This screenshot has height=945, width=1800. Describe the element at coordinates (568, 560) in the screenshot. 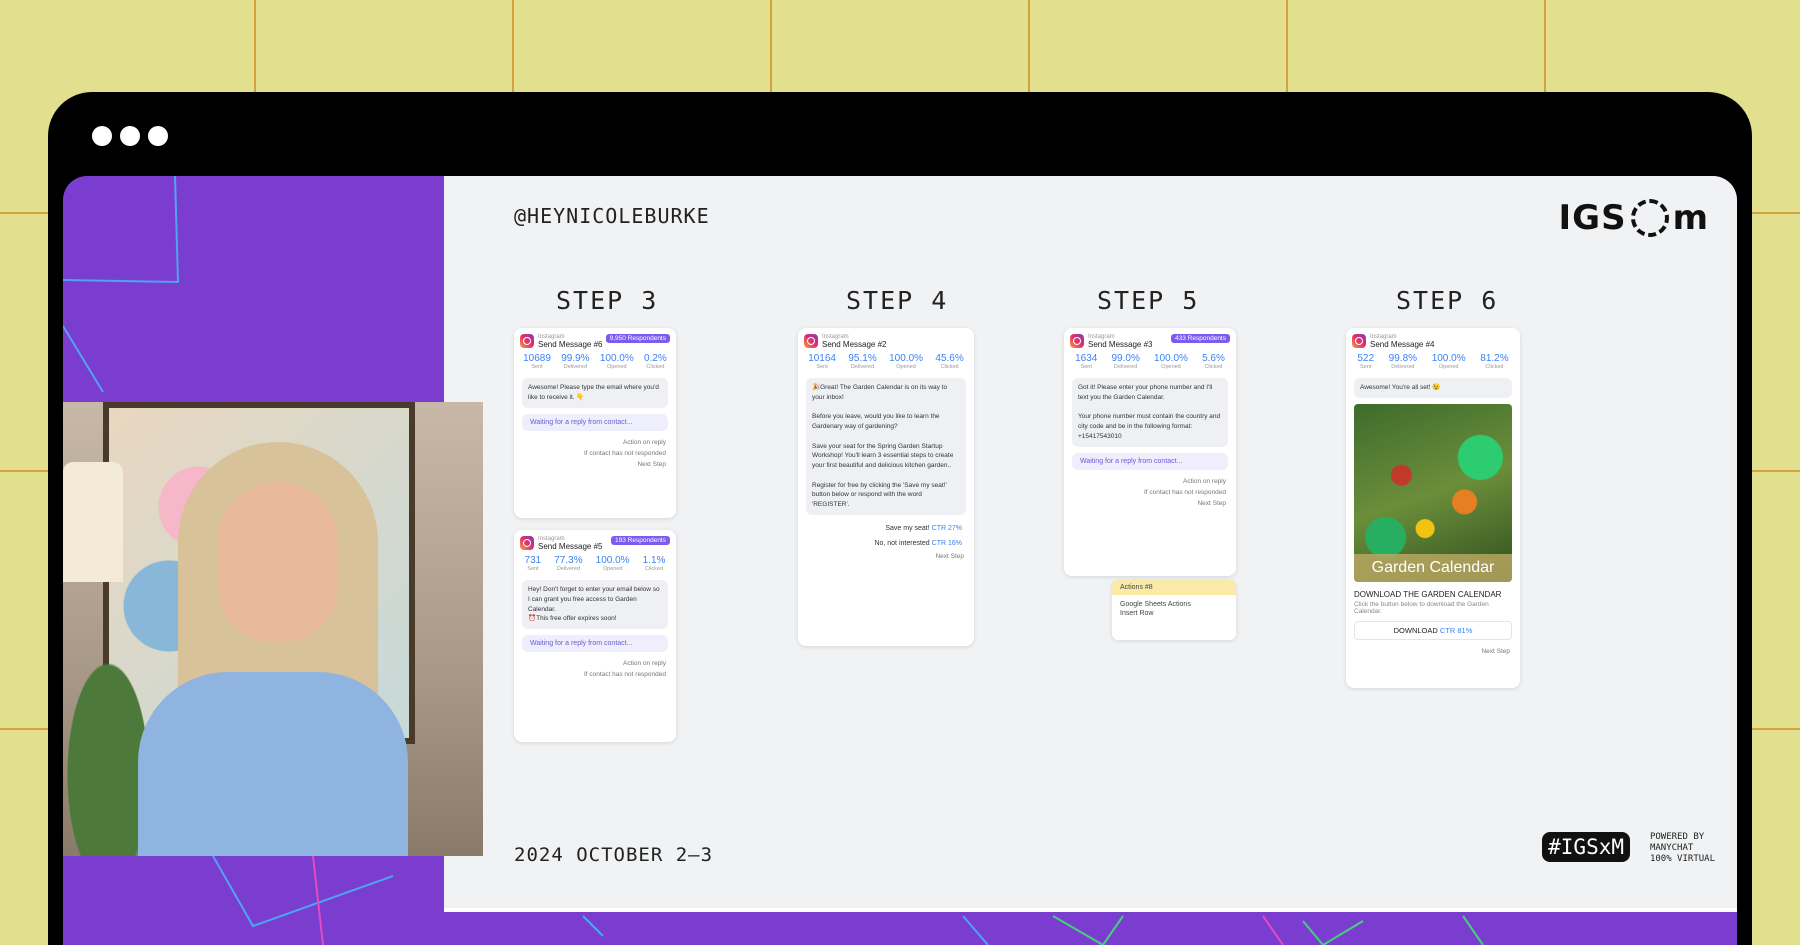

I see `stat-delivered: 77.3%` at that location.